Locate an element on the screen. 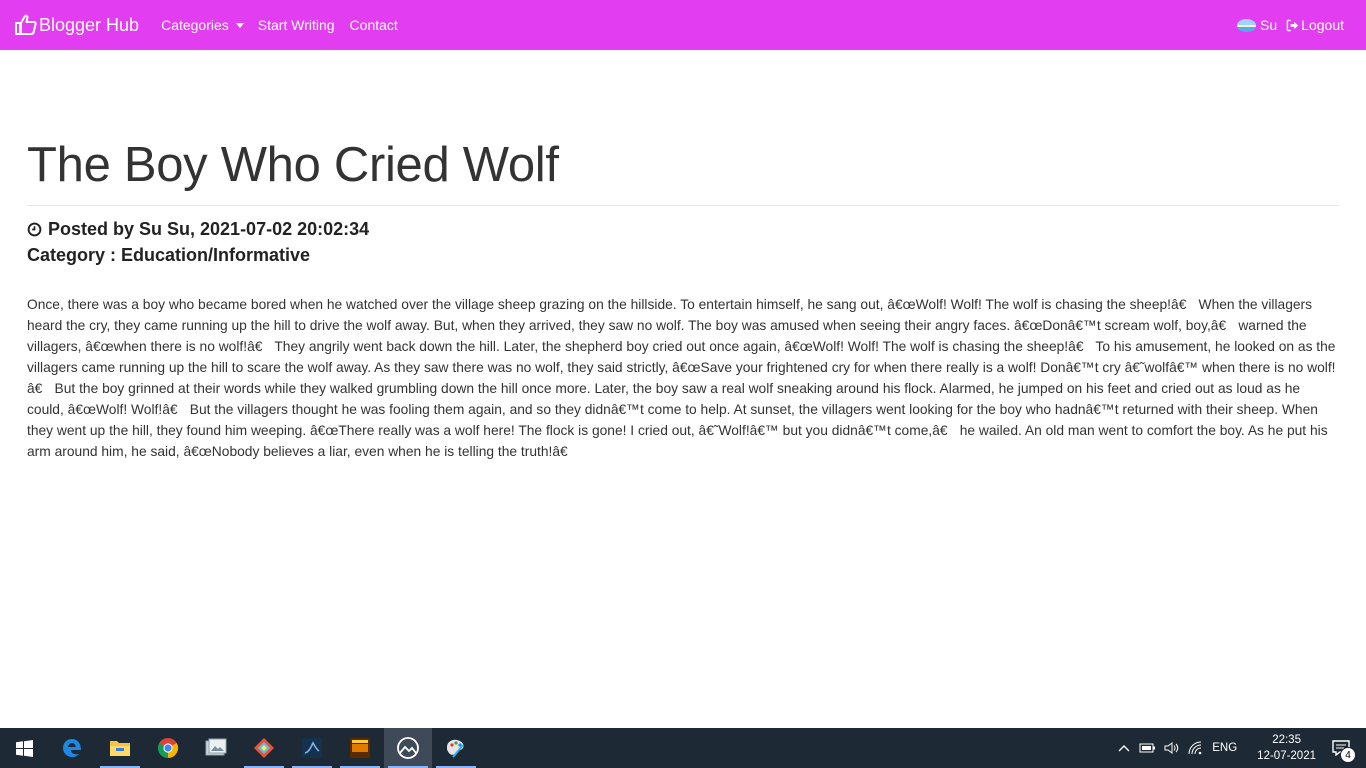  brand-link: Blogger Hub is located at coordinates (76, 25).